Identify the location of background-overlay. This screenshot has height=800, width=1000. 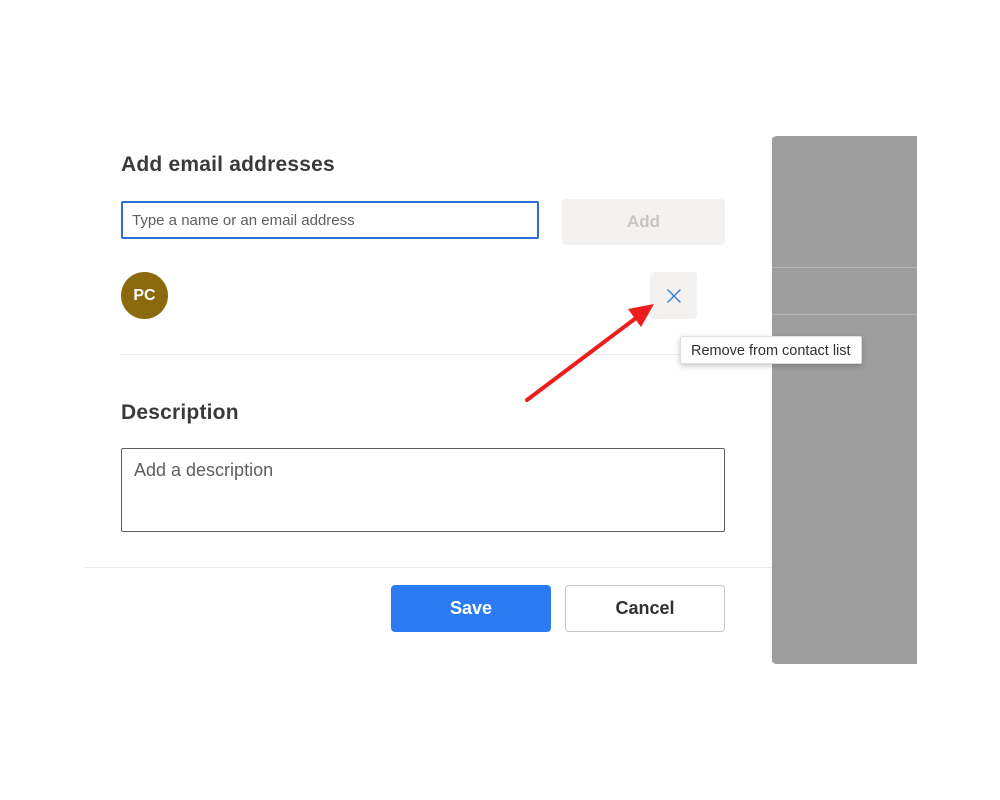
(844, 400).